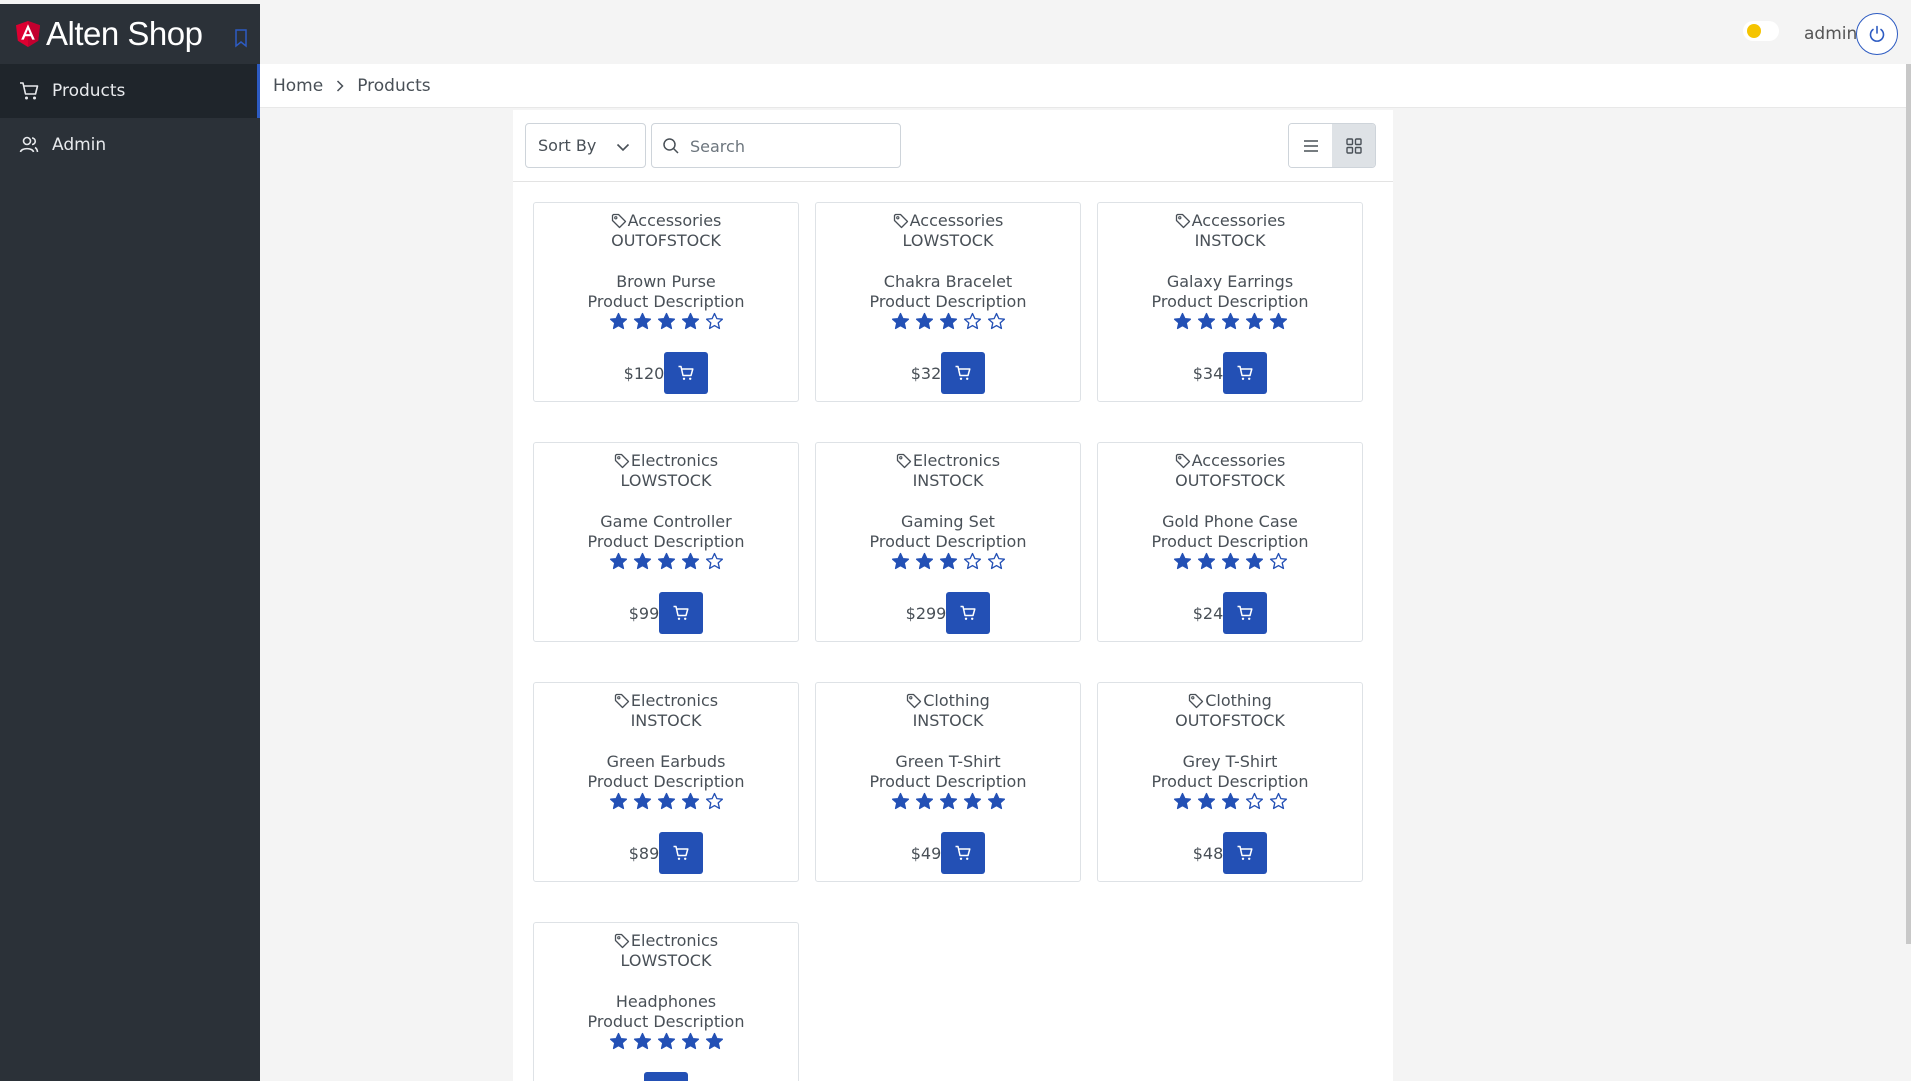  Describe the element at coordinates (1353, 145) in the screenshot. I see `grid-view-button` at that location.